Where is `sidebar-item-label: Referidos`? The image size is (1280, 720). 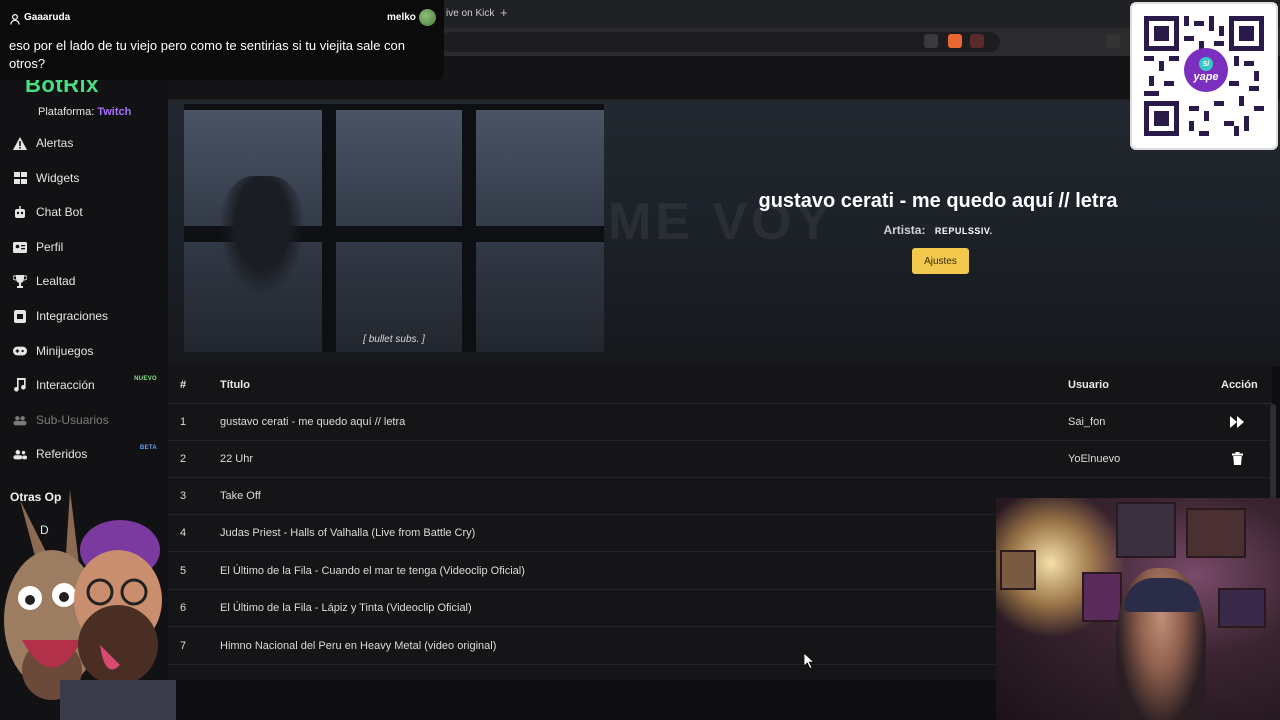 sidebar-item-label: Referidos is located at coordinates (62, 454).